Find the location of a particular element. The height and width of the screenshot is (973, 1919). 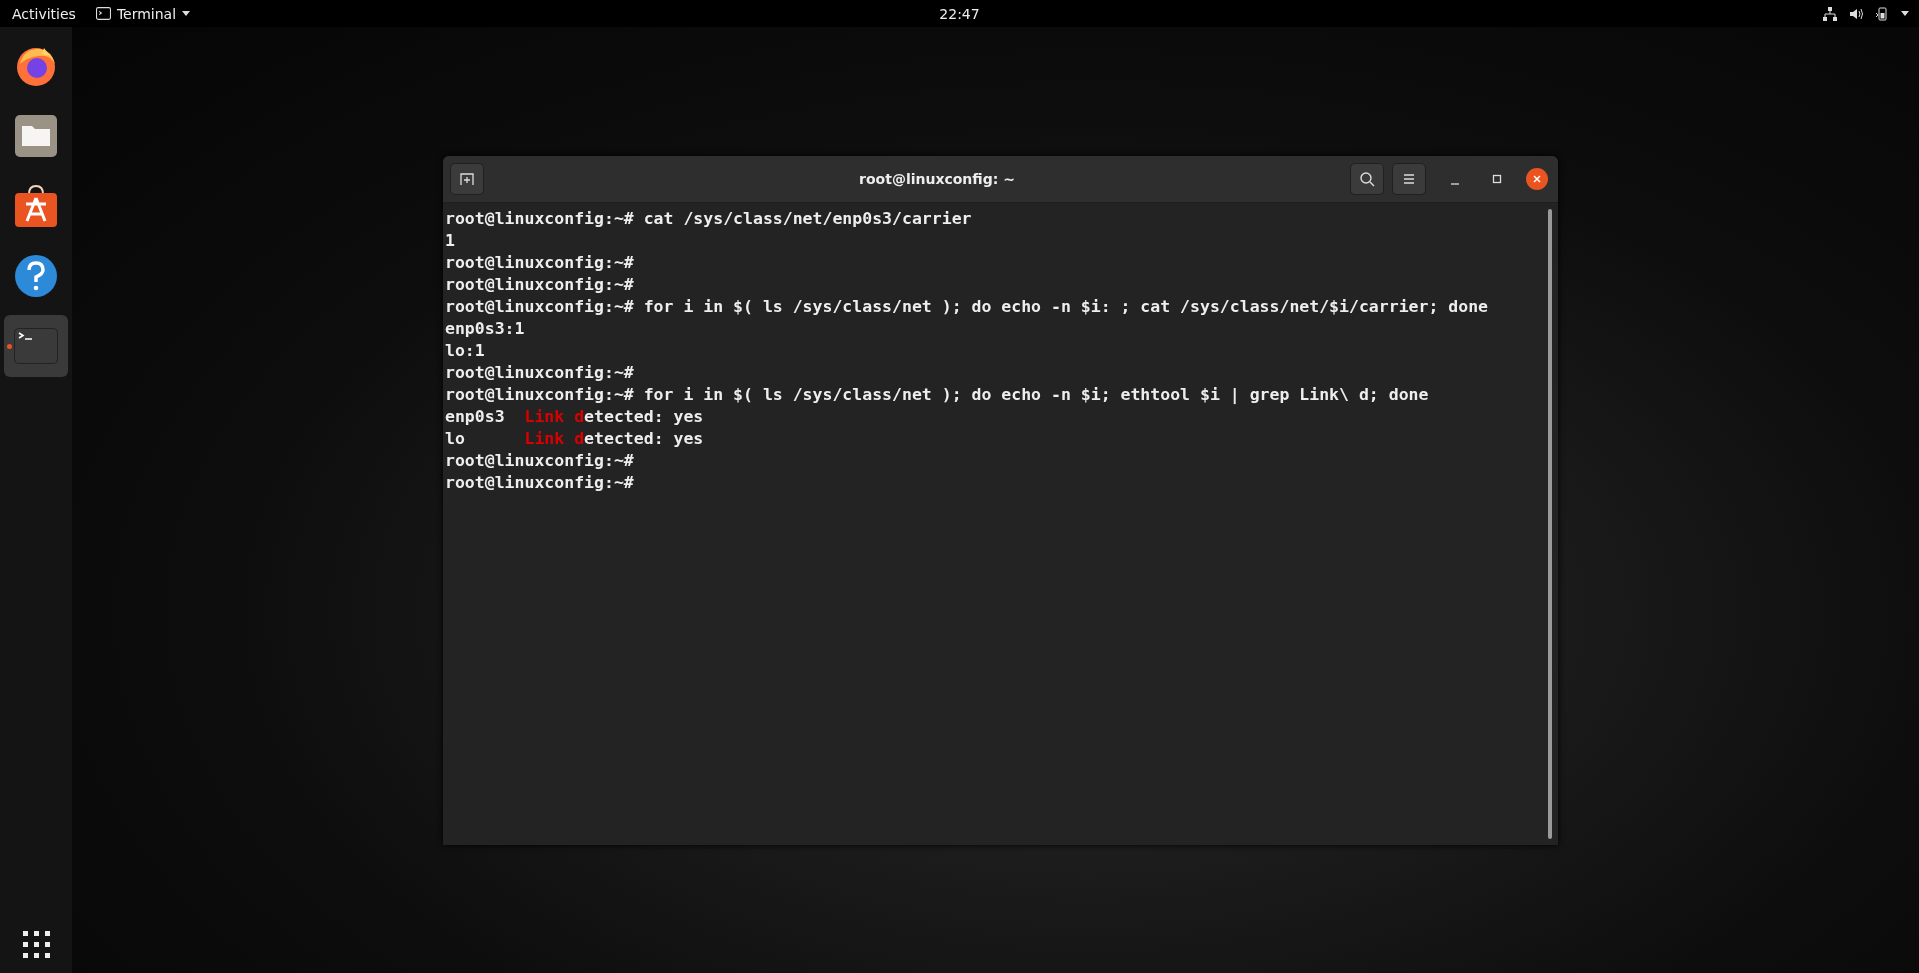

search-button is located at coordinates (1367, 179).